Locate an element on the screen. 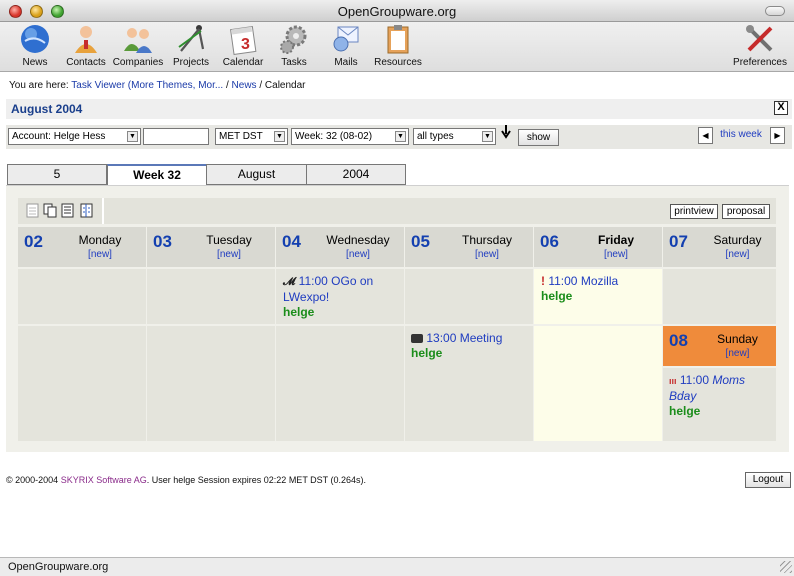 This screenshot has height=576, width=794. day-number: 02 is located at coordinates (33, 241).